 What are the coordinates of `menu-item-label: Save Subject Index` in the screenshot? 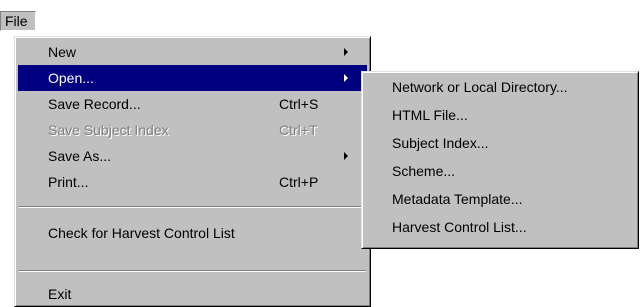 It's located at (108, 130).